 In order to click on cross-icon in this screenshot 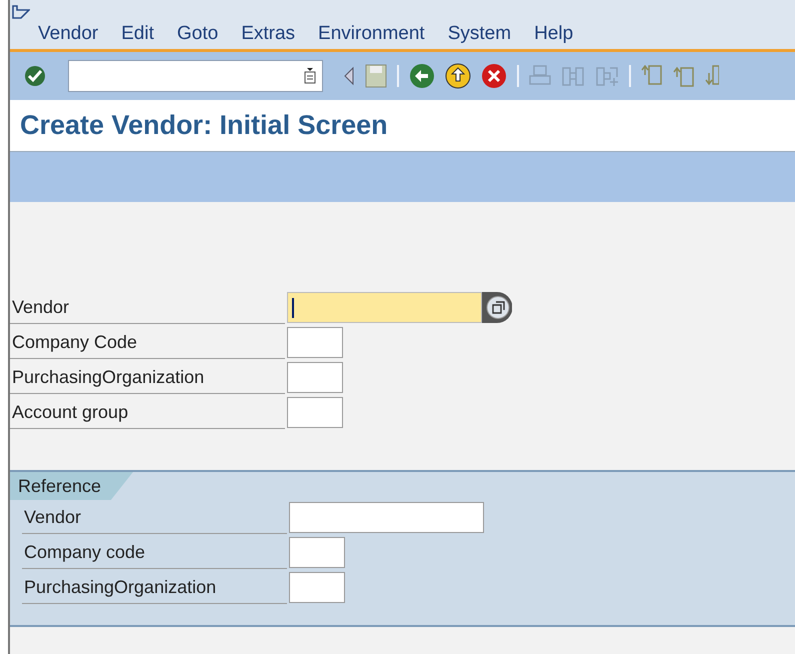, I will do `click(494, 76)`.